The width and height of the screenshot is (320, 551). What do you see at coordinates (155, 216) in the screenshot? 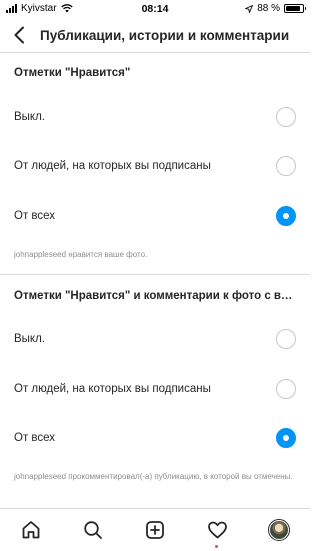
I see `option-likes-everyone: От всех` at bounding box center [155, 216].